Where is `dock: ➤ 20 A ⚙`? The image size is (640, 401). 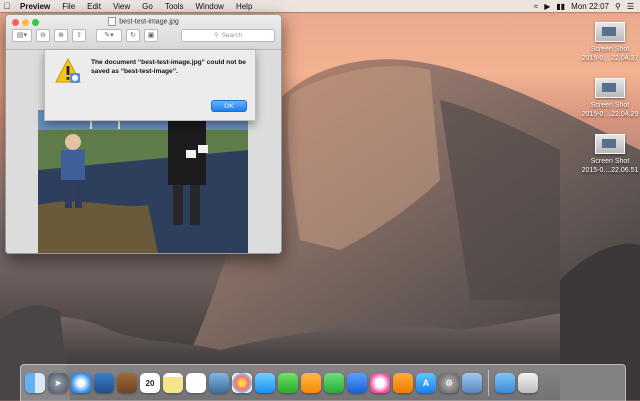
dock: ➤ 20 A ⚙ is located at coordinates (323, 382).